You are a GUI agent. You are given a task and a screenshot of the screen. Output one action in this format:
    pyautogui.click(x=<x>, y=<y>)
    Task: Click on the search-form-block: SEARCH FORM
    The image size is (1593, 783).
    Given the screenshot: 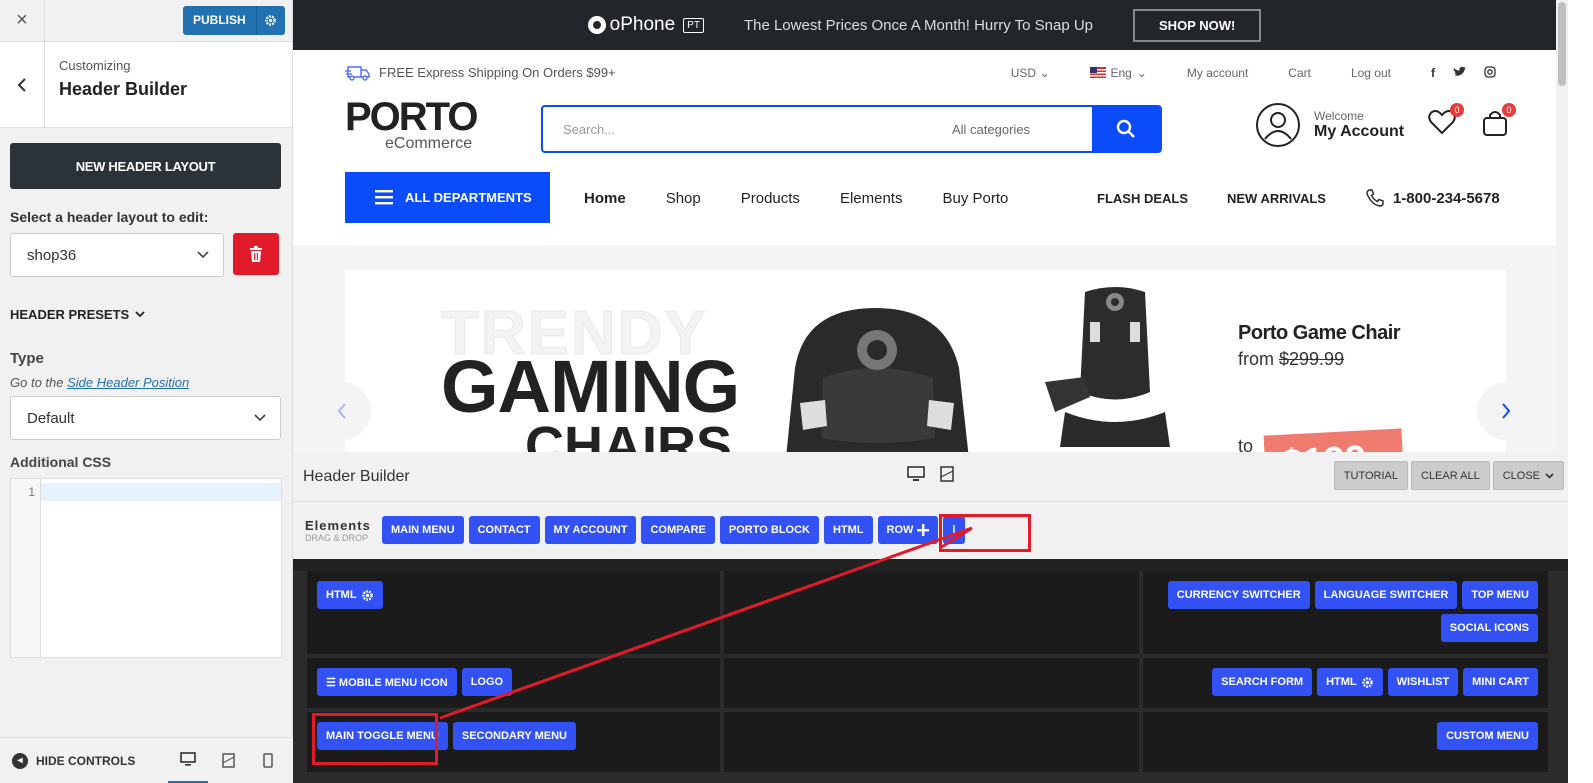 What is the action you would take?
    pyautogui.click(x=1262, y=682)
    